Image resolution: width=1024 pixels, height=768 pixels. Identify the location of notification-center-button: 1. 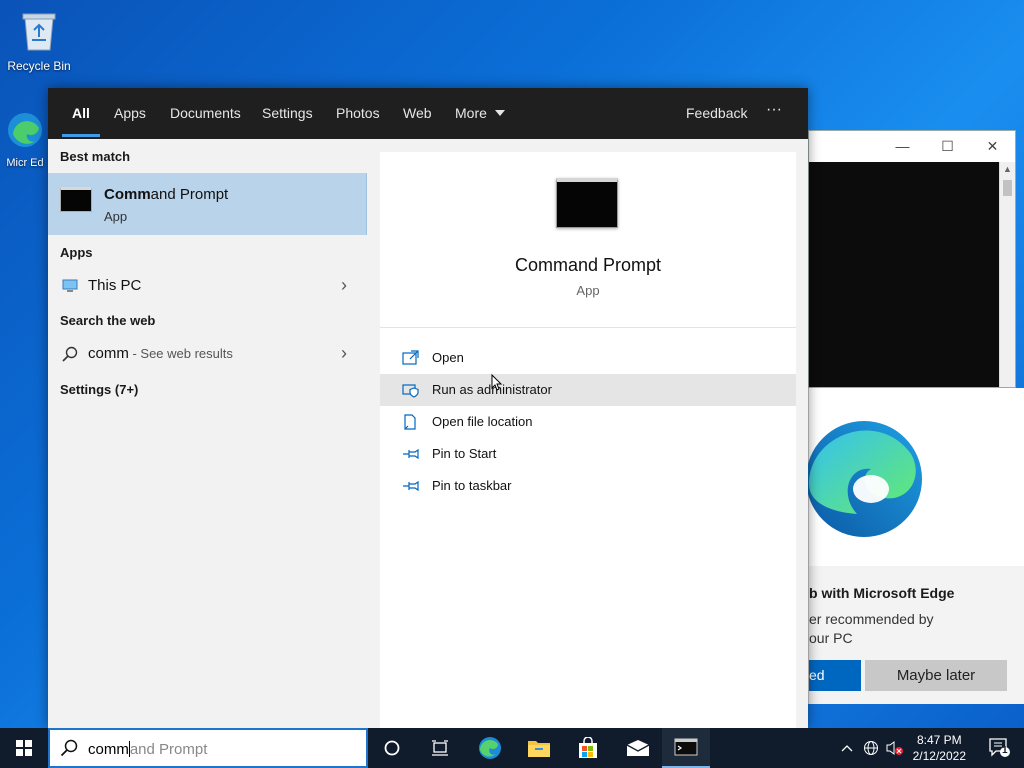
(999, 748).